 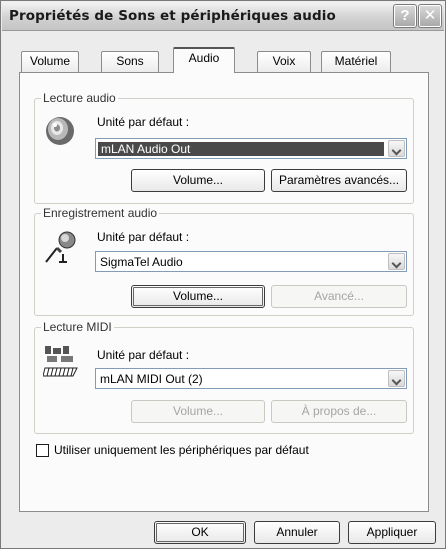 I want to click on ok-button: OK, so click(x=200, y=532).